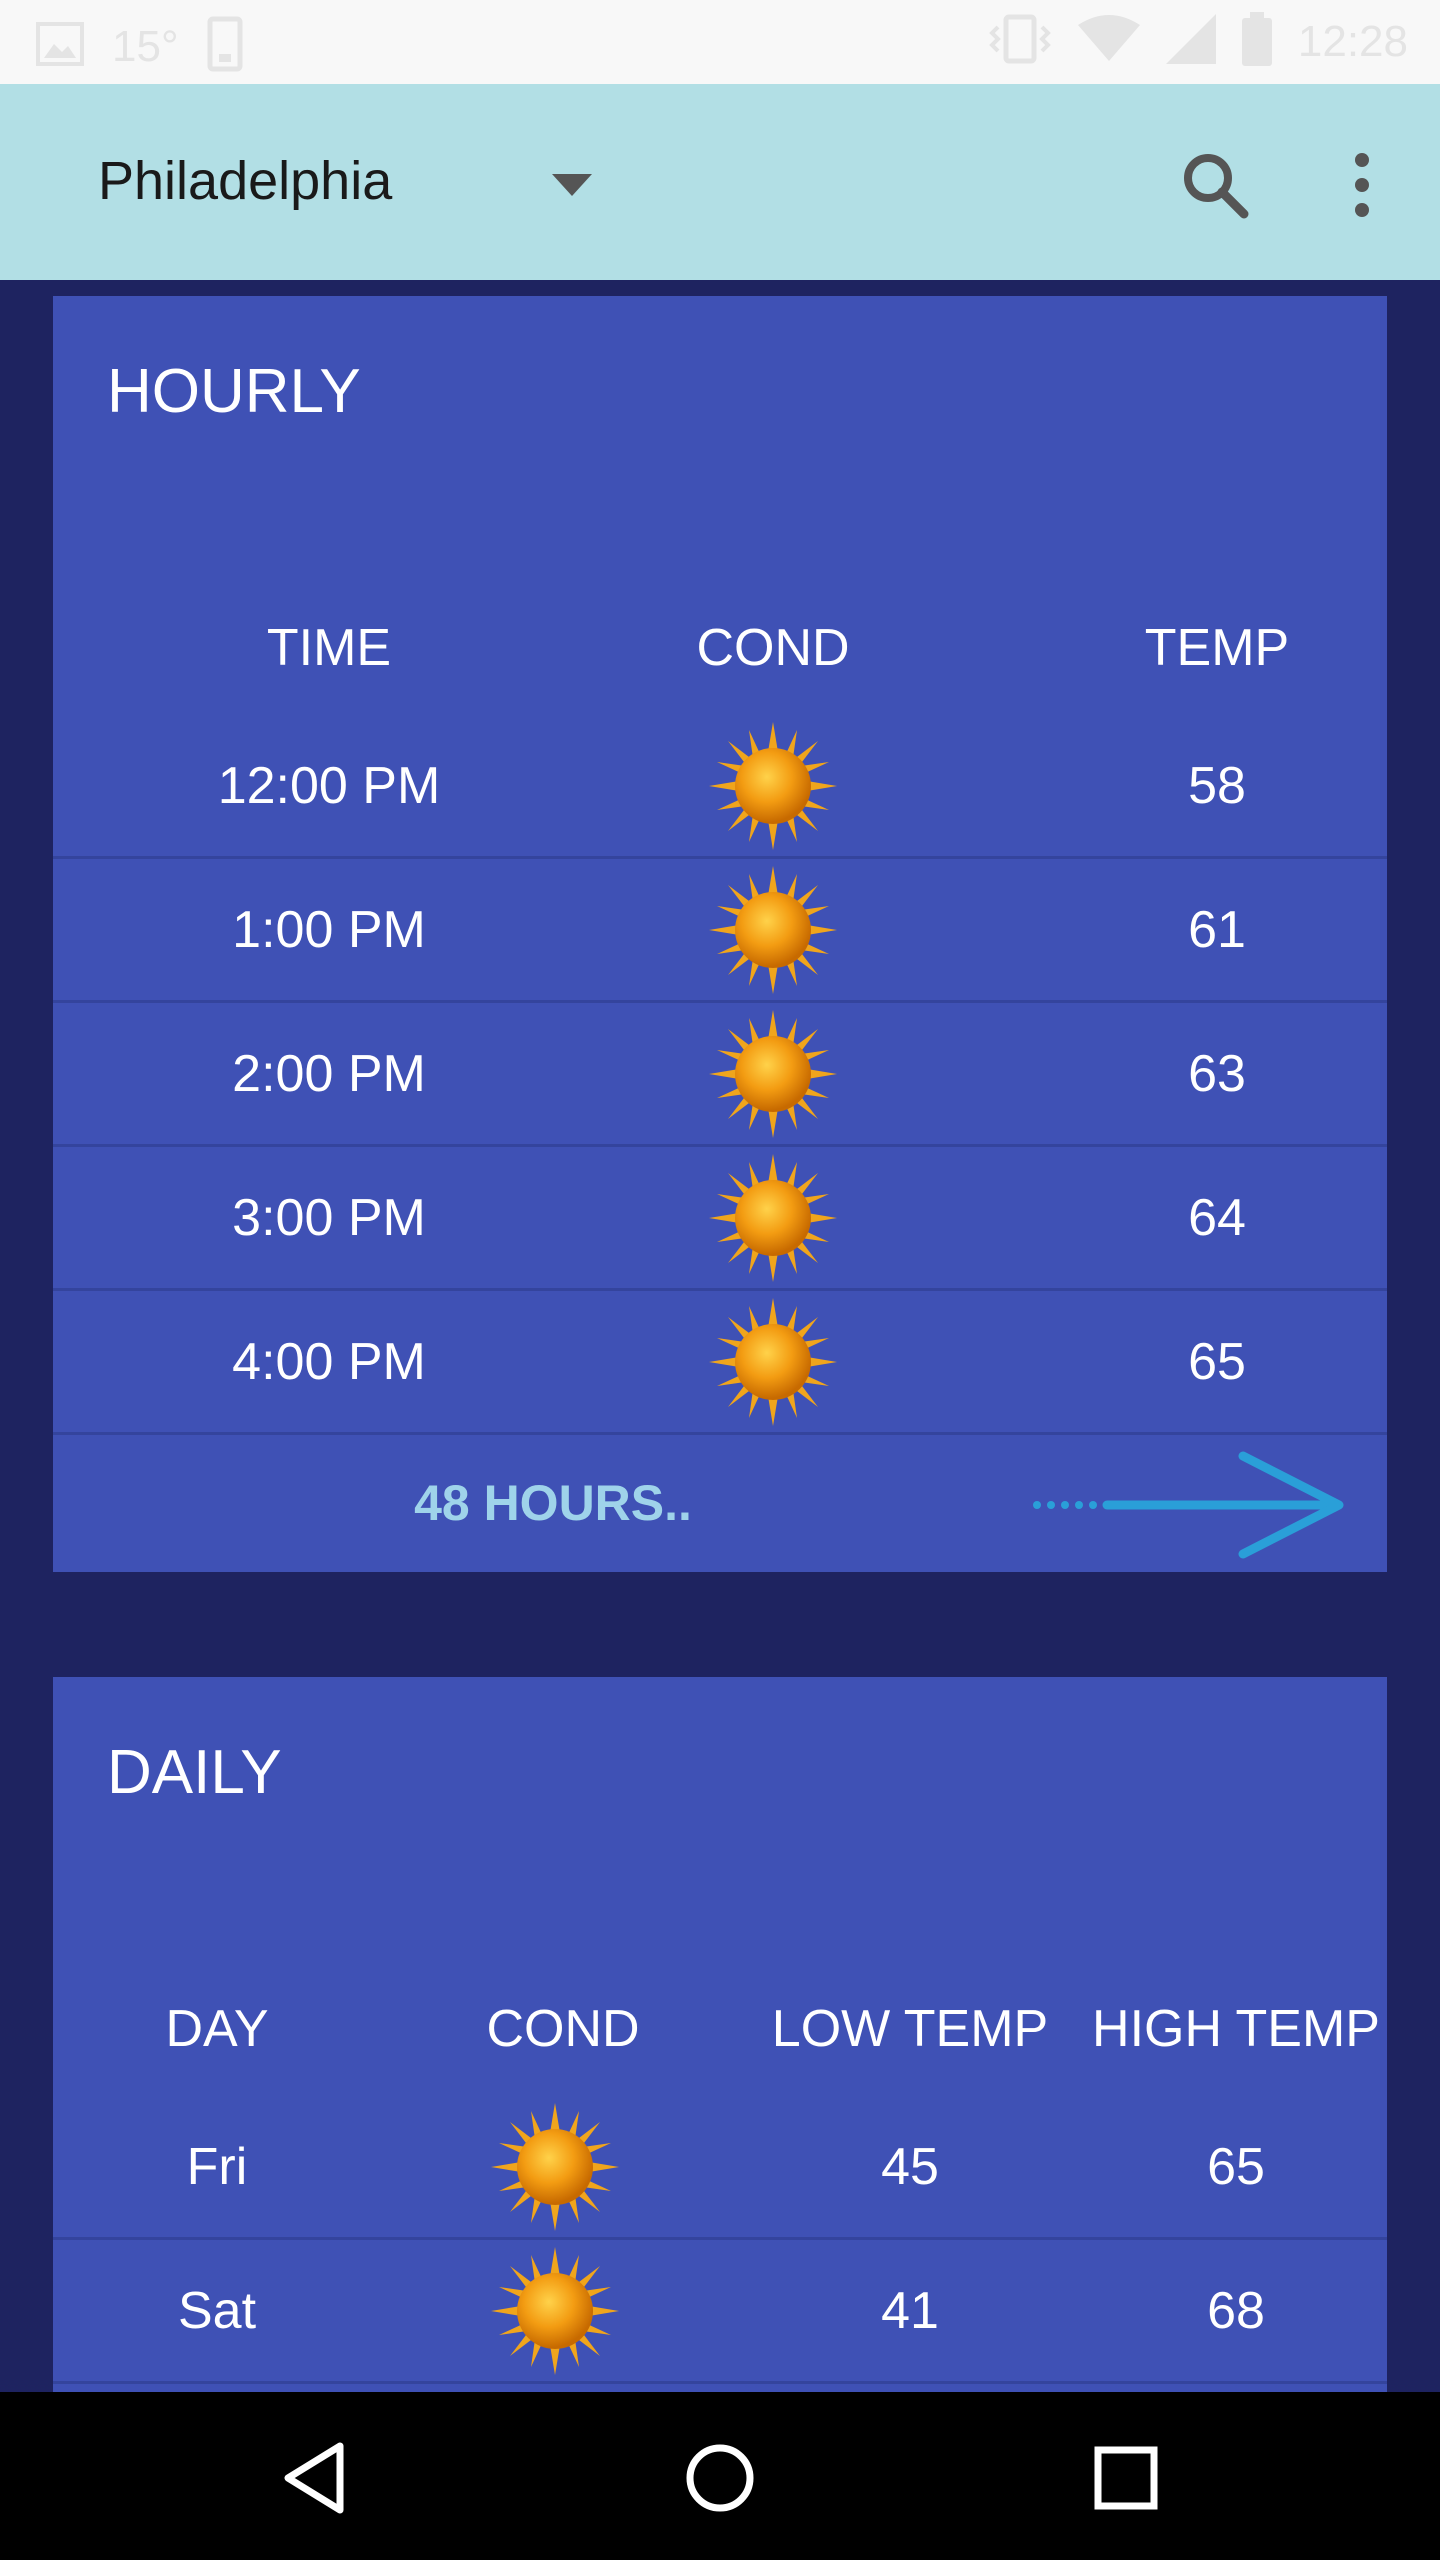 The image size is (1440, 2560). I want to click on navigation-bar, so click(720, 2476).